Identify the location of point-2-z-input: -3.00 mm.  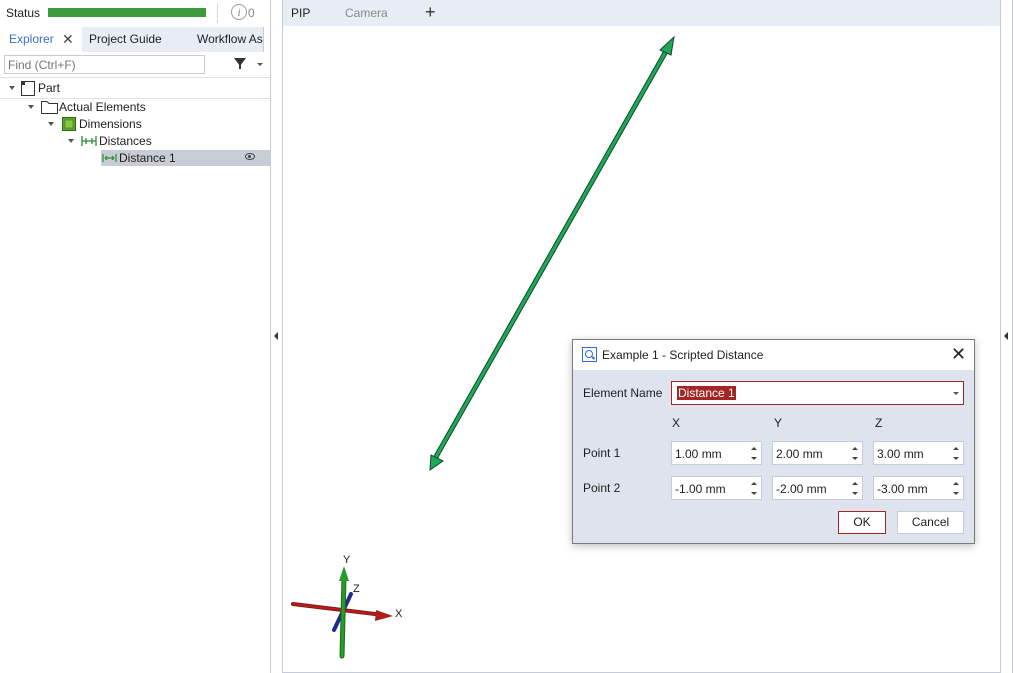
(918, 488).